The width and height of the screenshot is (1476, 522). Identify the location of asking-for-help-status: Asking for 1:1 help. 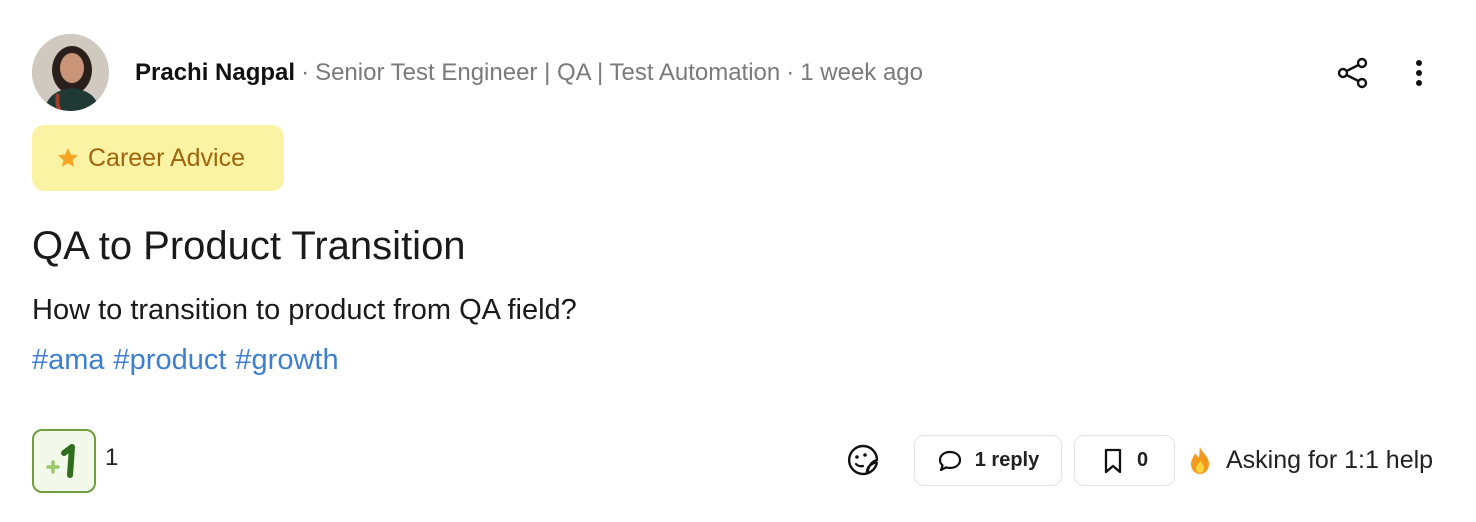
(1309, 460).